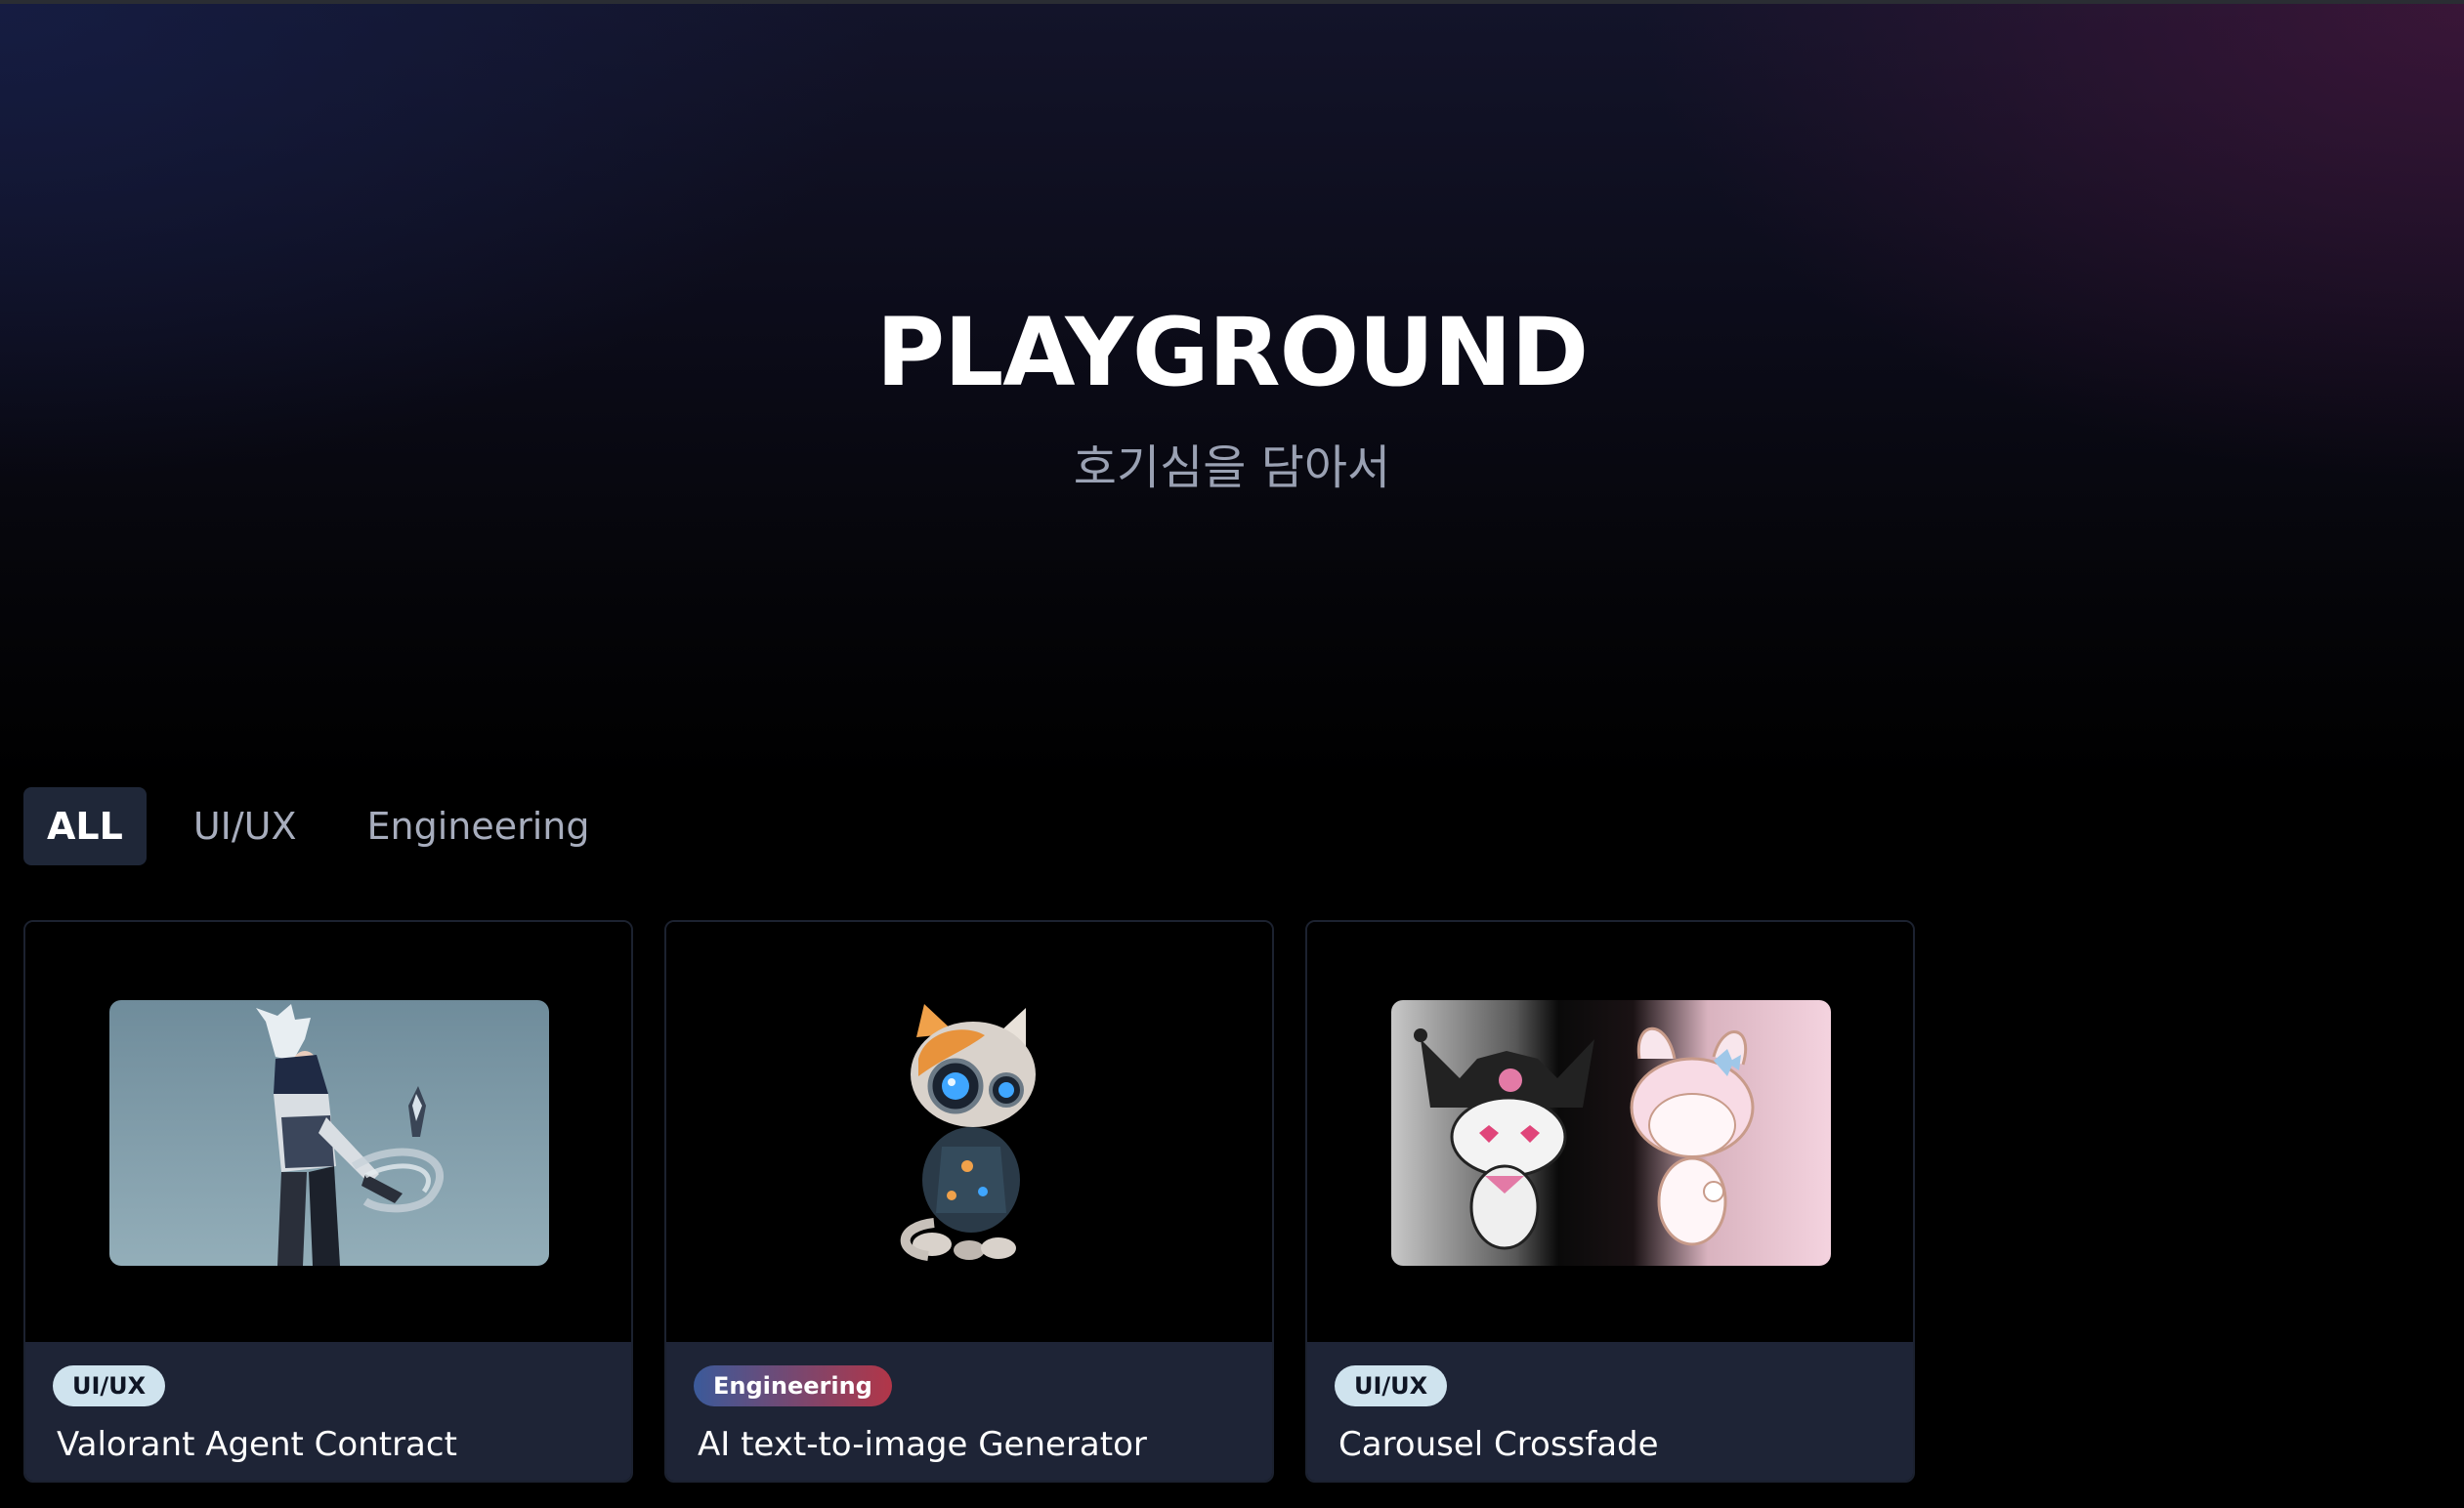  I want to click on tab-uiux: UI/UX, so click(245, 826).